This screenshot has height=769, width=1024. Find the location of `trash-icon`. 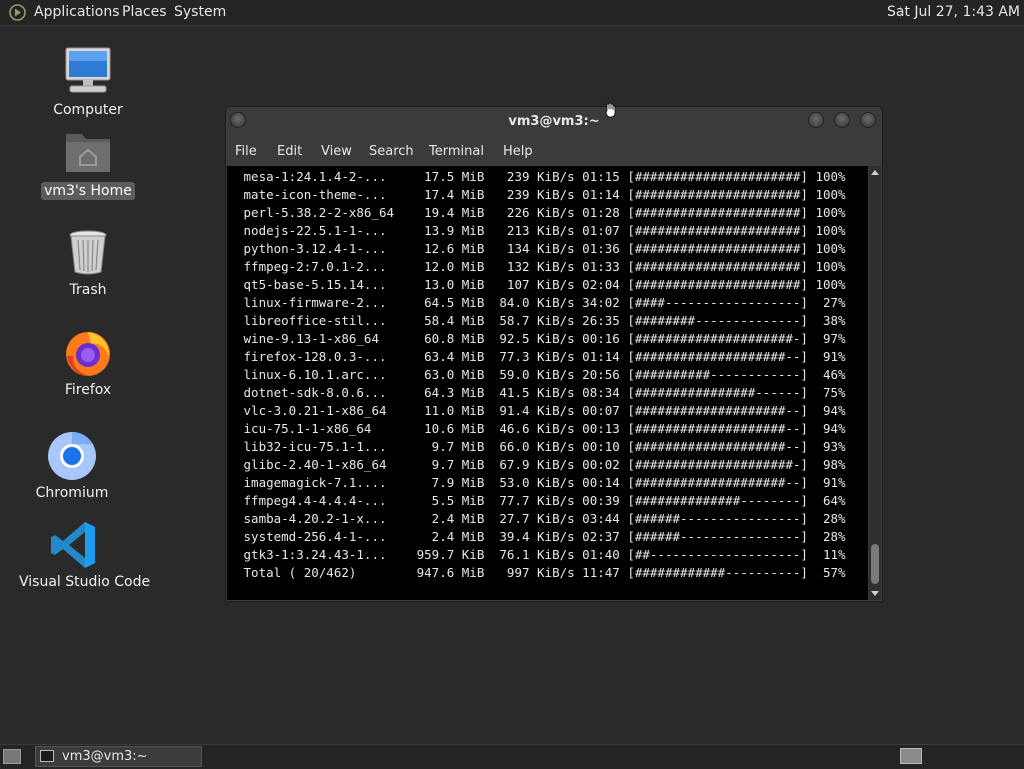

trash-icon is located at coordinates (88, 252).